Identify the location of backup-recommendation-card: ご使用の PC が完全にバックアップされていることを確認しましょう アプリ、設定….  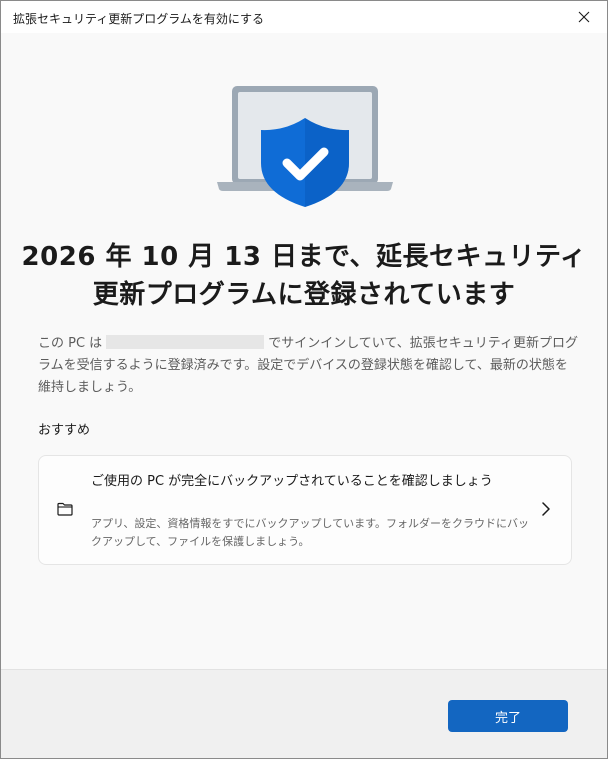
(305, 510).